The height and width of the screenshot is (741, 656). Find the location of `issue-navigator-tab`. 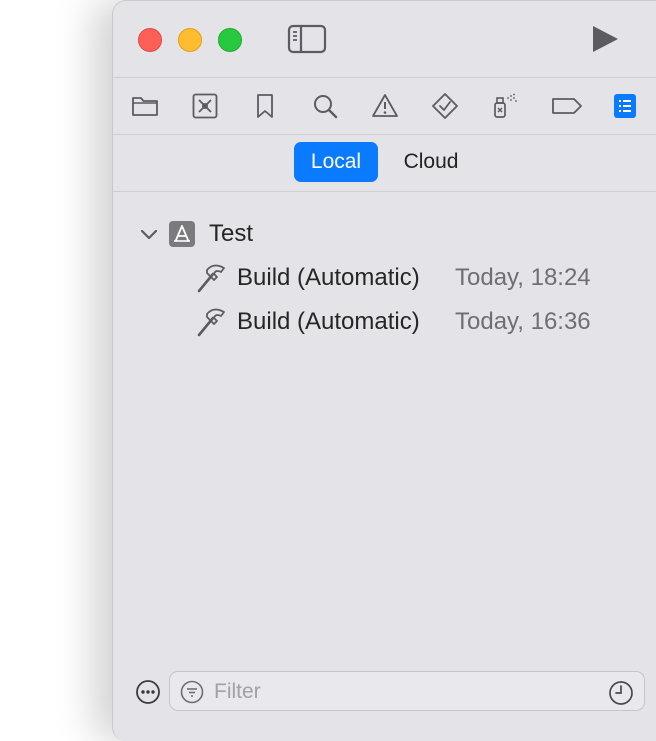

issue-navigator-tab is located at coordinates (385, 106).